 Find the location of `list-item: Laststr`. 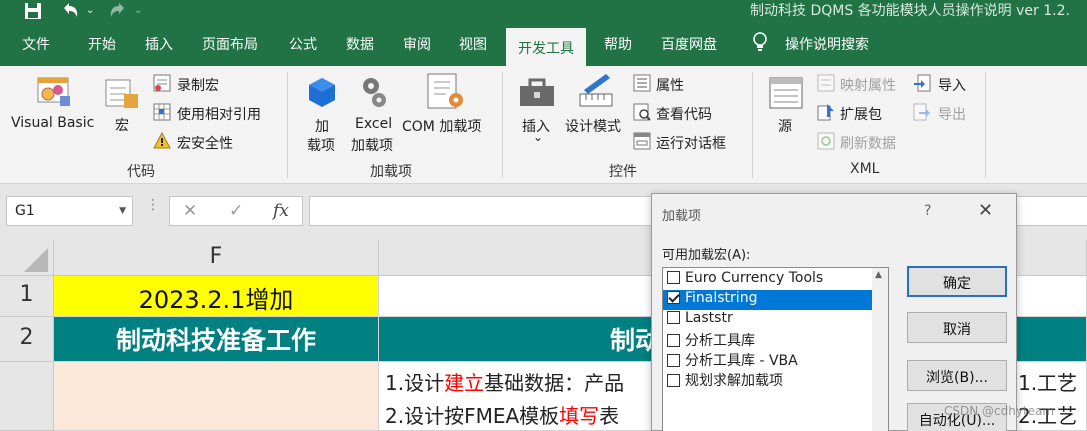

list-item: Laststr is located at coordinates (768, 320).